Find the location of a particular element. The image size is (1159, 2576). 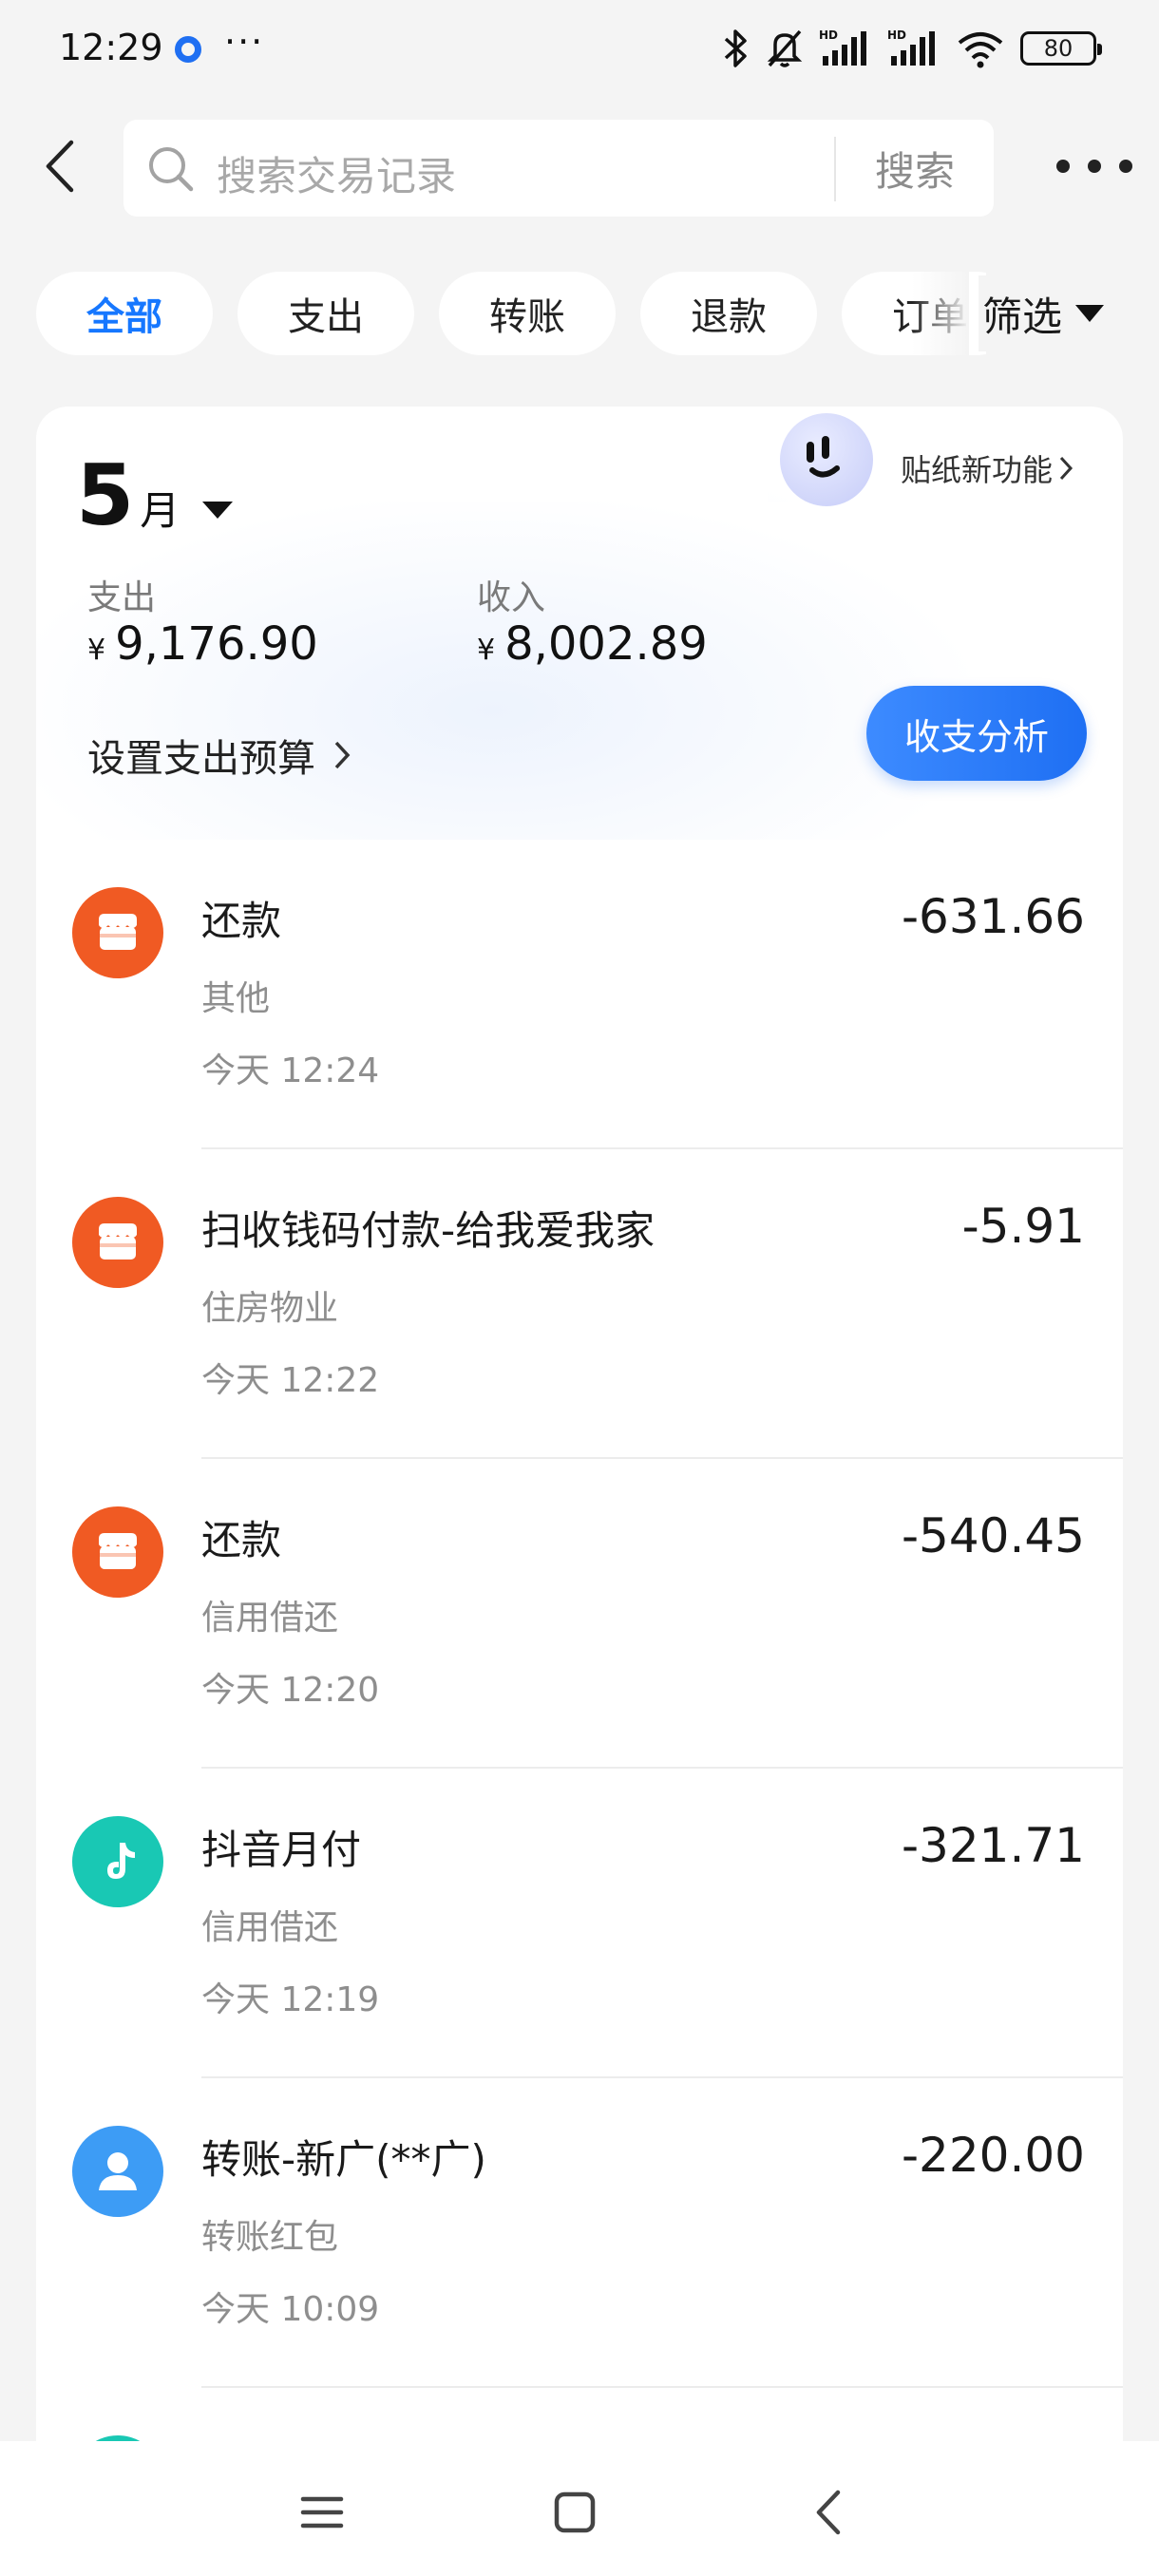

chevron-left-icon is located at coordinates (60, 166).